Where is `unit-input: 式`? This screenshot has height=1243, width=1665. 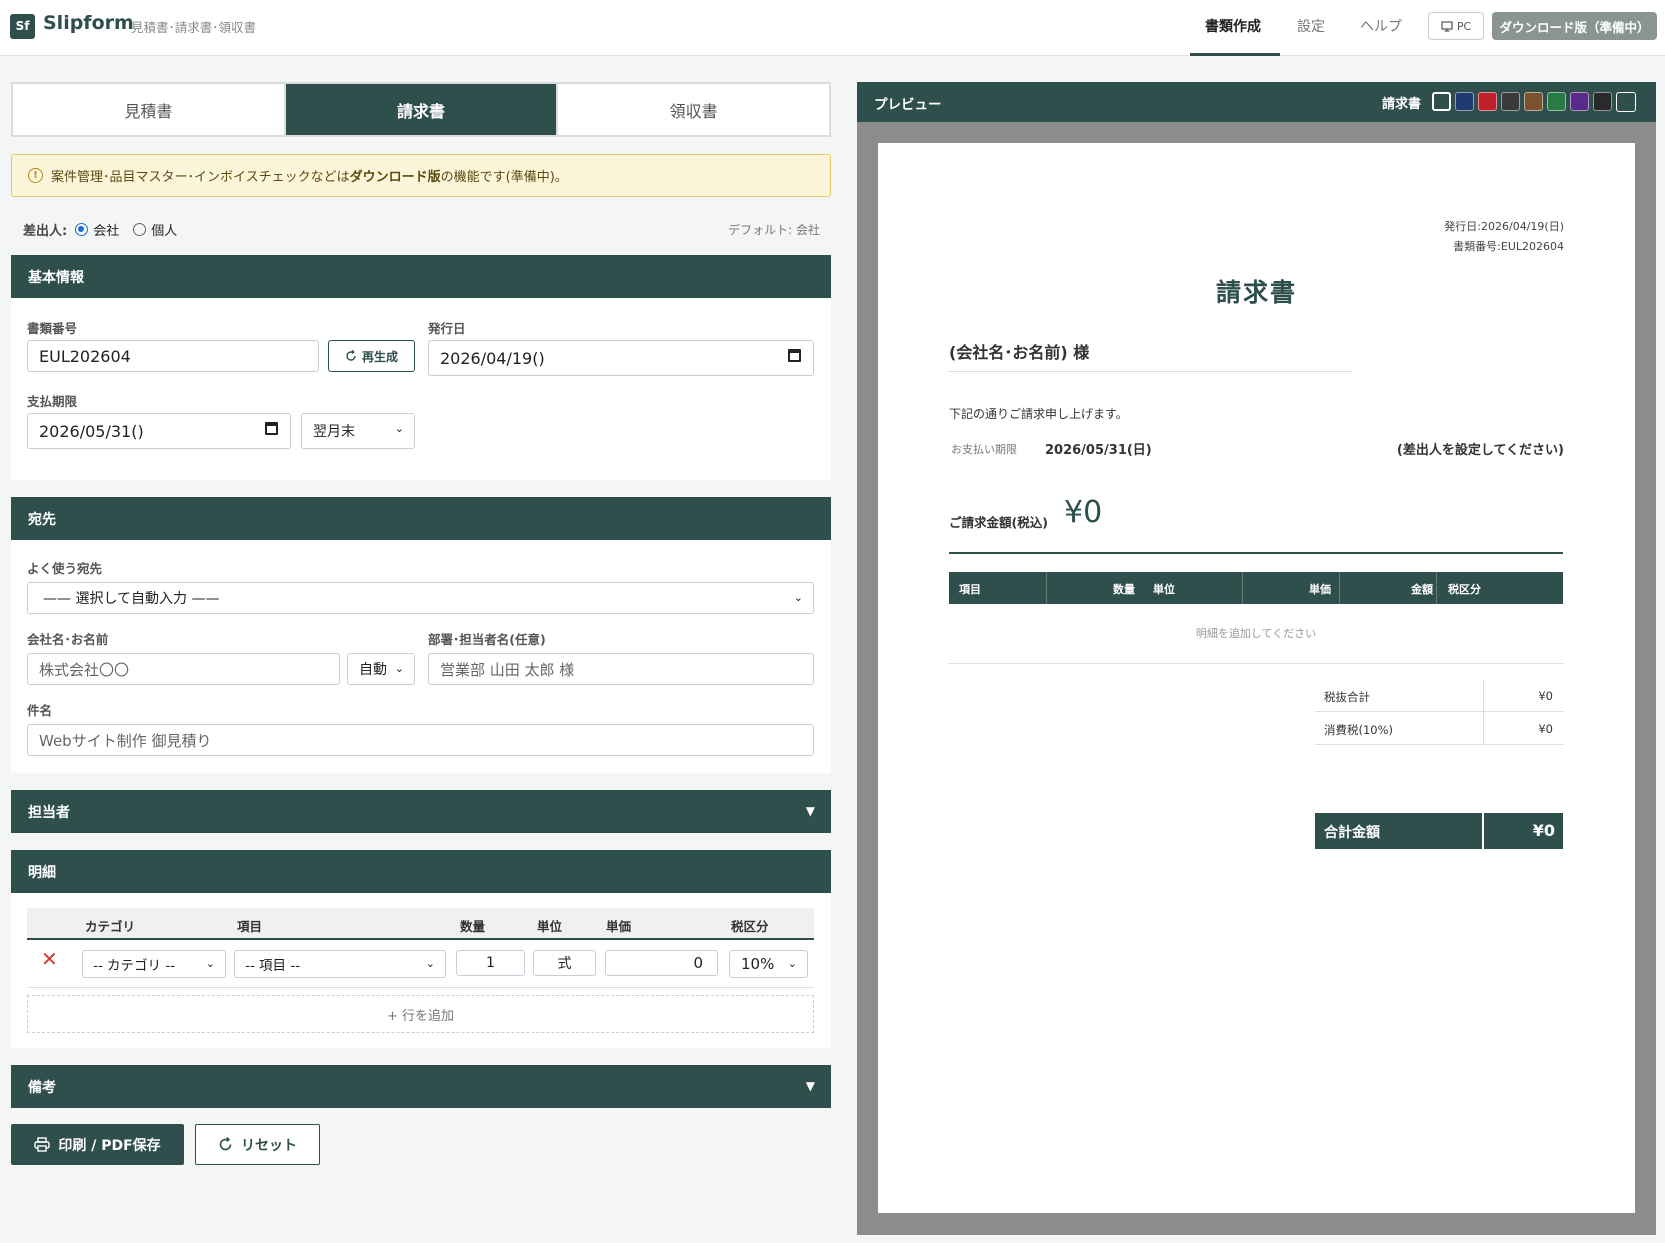
unit-input: 式 is located at coordinates (564, 963).